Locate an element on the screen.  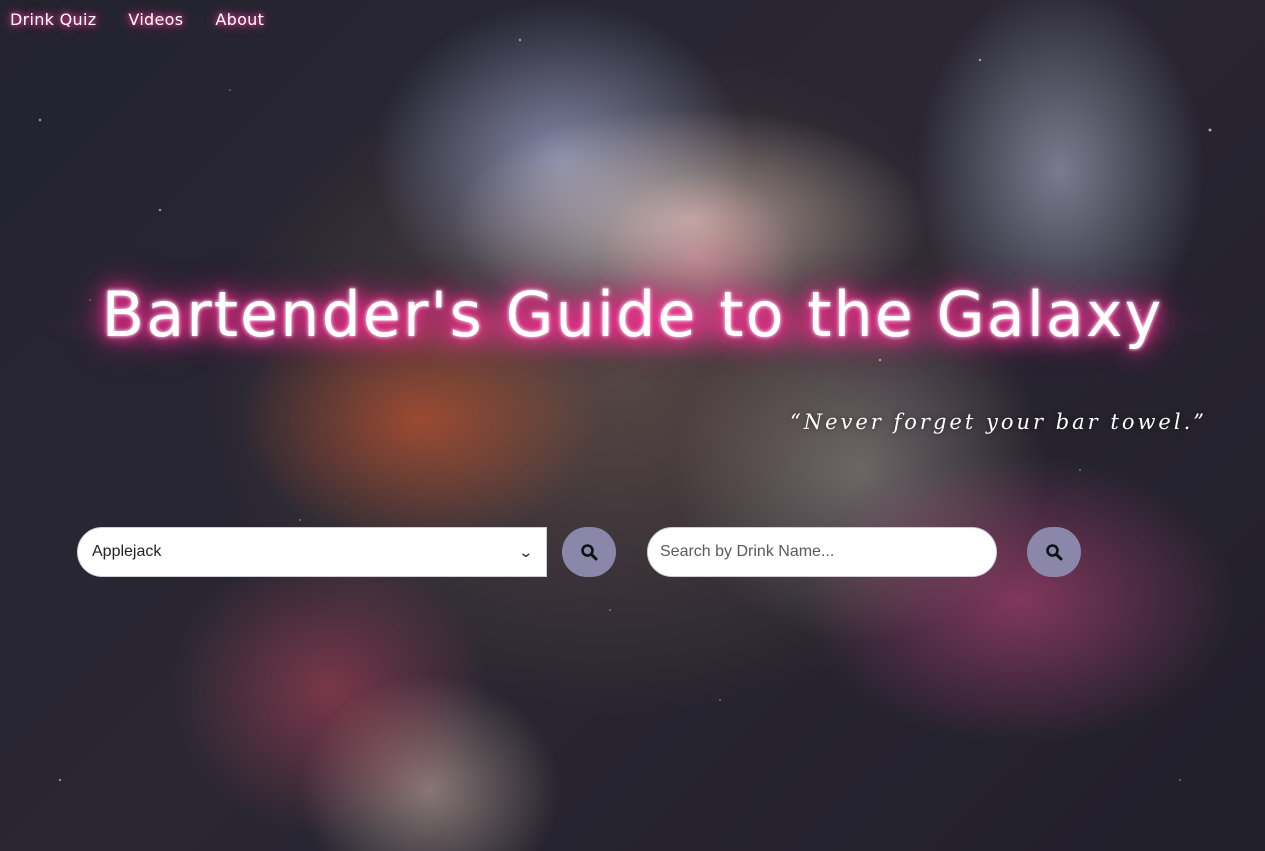
nav-drink-quiz: Drink Quiz is located at coordinates (53, 19).